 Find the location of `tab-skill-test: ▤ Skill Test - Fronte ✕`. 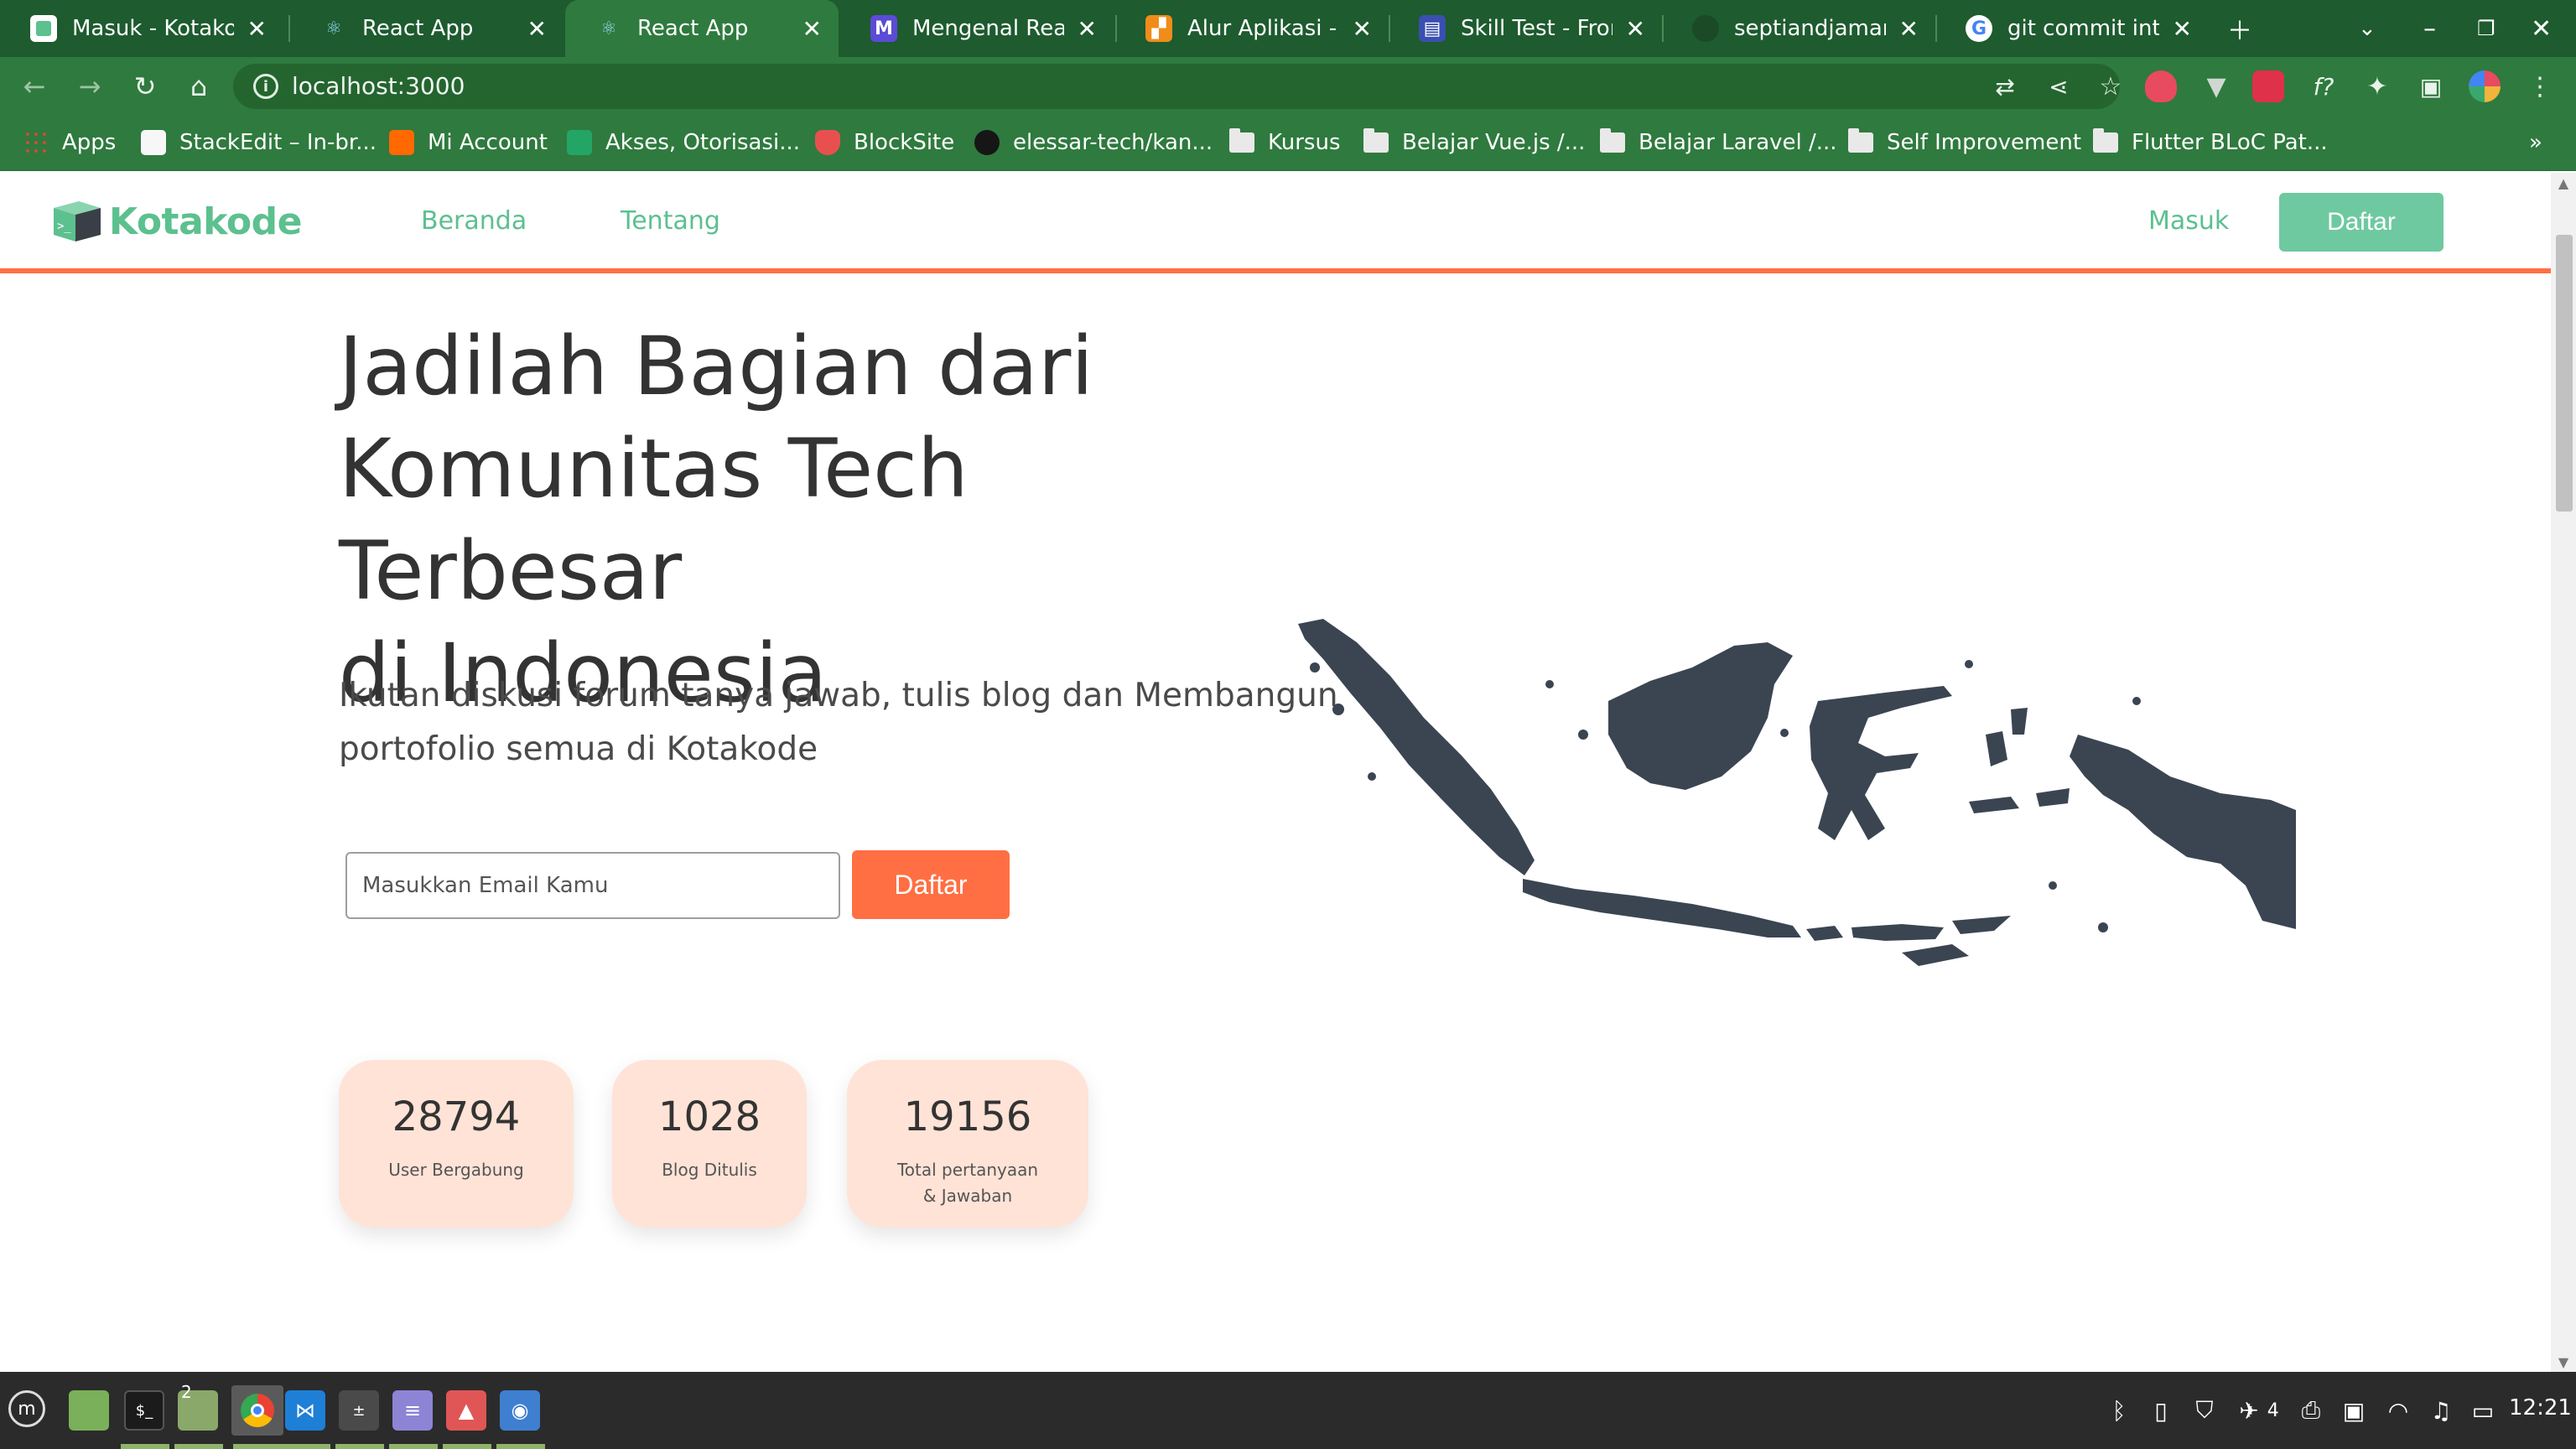

tab-skill-test: ▤ Skill Test - Fronte ✕ is located at coordinates (1525, 29).